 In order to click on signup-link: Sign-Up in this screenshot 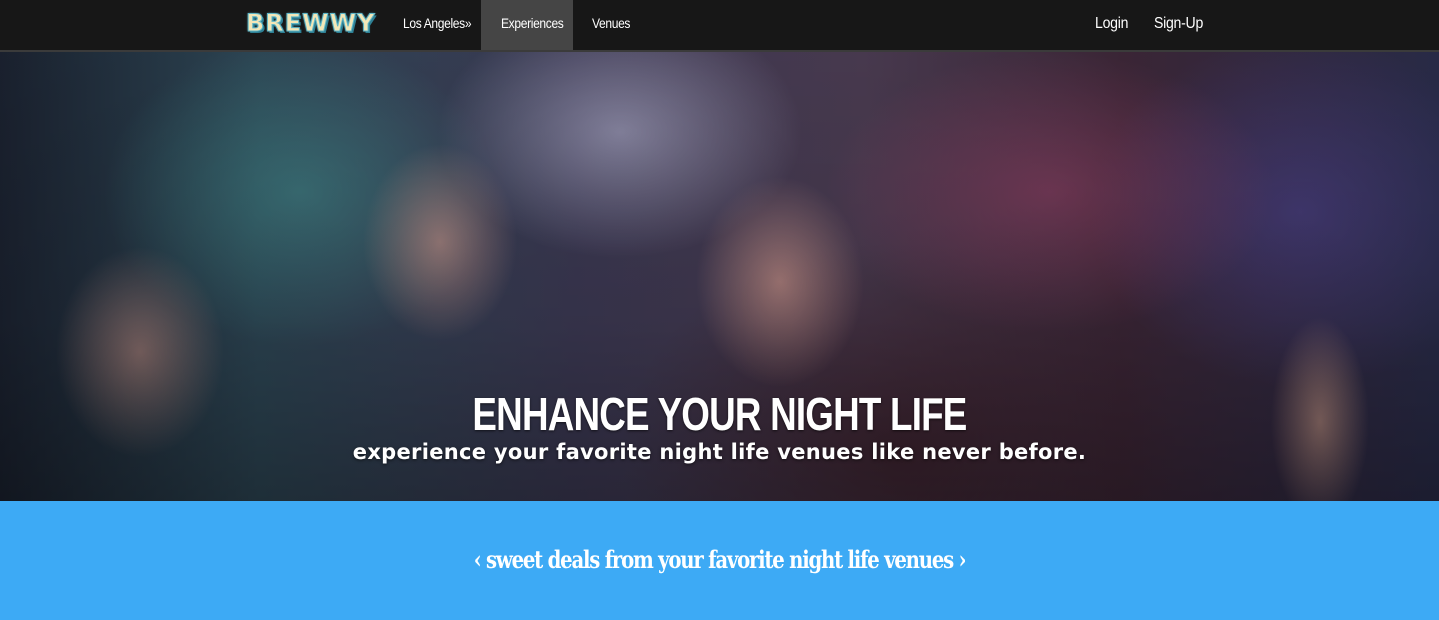, I will do `click(1178, 25)`.